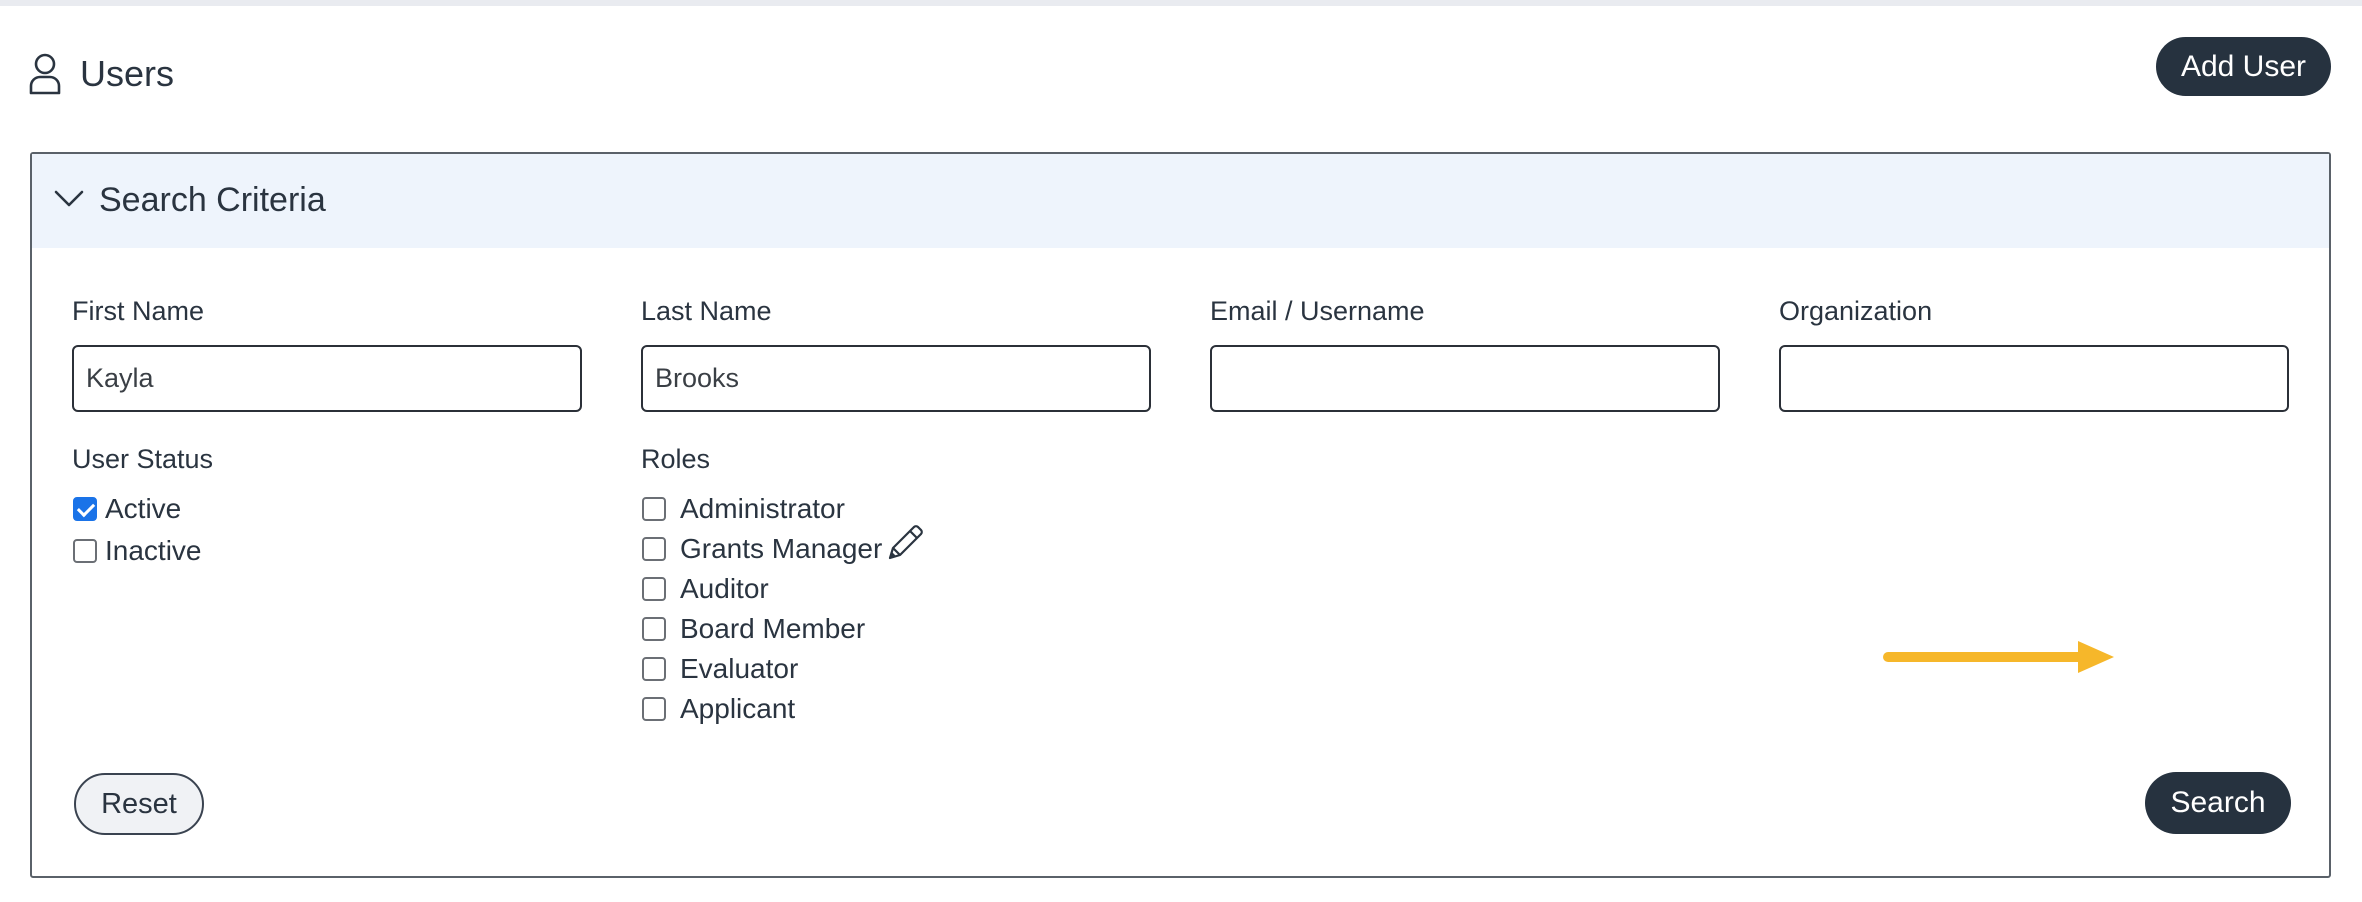 The height and width of the screenshot is (902, 2362). I want to click on board-member-label: Board Member, so click(773, 628).